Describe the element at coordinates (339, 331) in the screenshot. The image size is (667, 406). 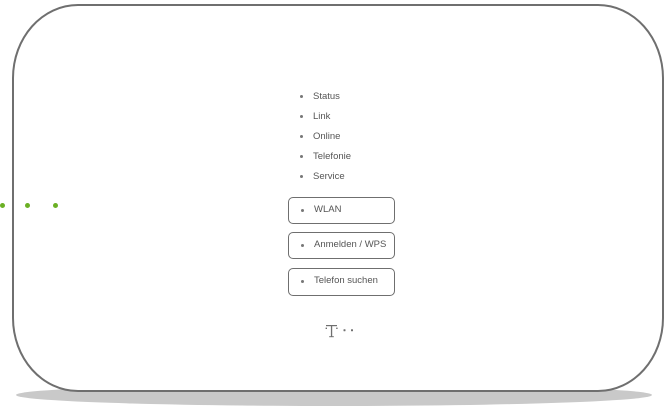
I see `telekom-logo-icon` at that location.